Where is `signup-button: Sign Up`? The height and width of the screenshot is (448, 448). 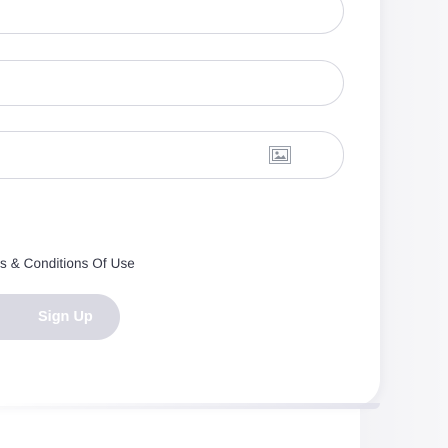
signup-button: Sign Up is located at coordinates (60, 317).